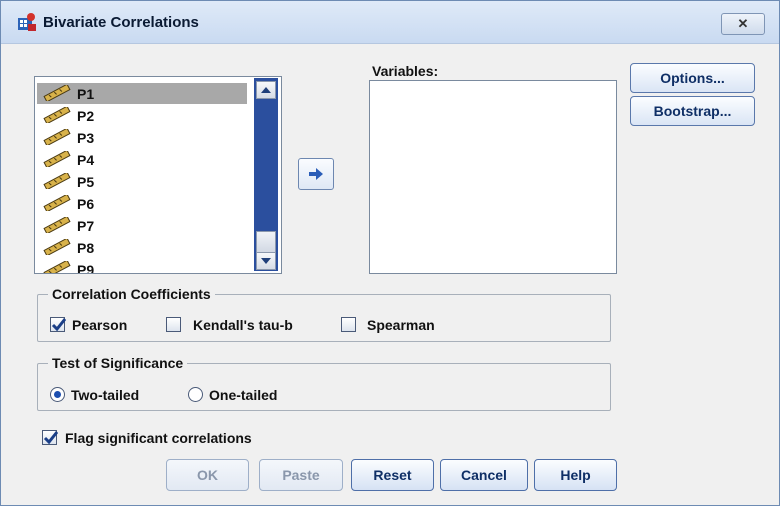  I want to click on list-item-label: P6, so click(86, 204).